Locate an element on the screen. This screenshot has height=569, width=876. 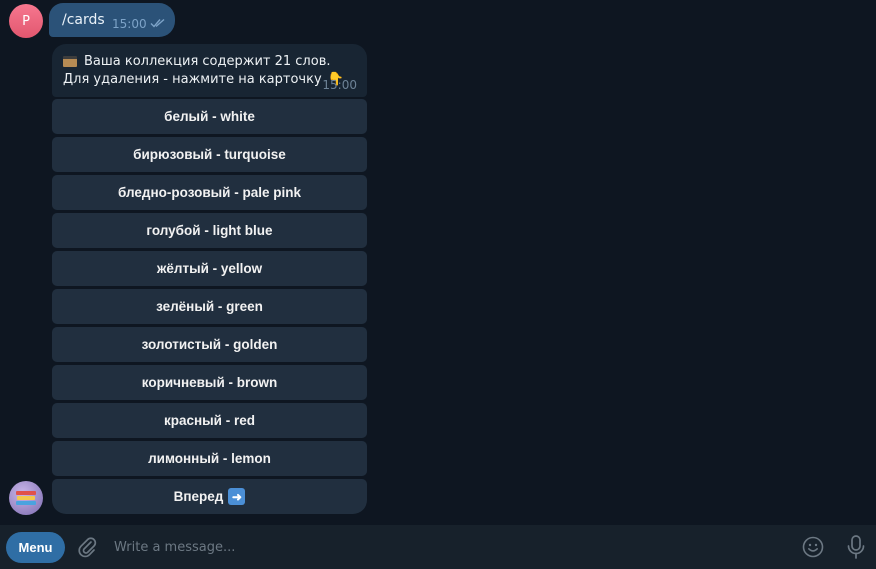
emoji-icon is located at coordinates (813, 547).